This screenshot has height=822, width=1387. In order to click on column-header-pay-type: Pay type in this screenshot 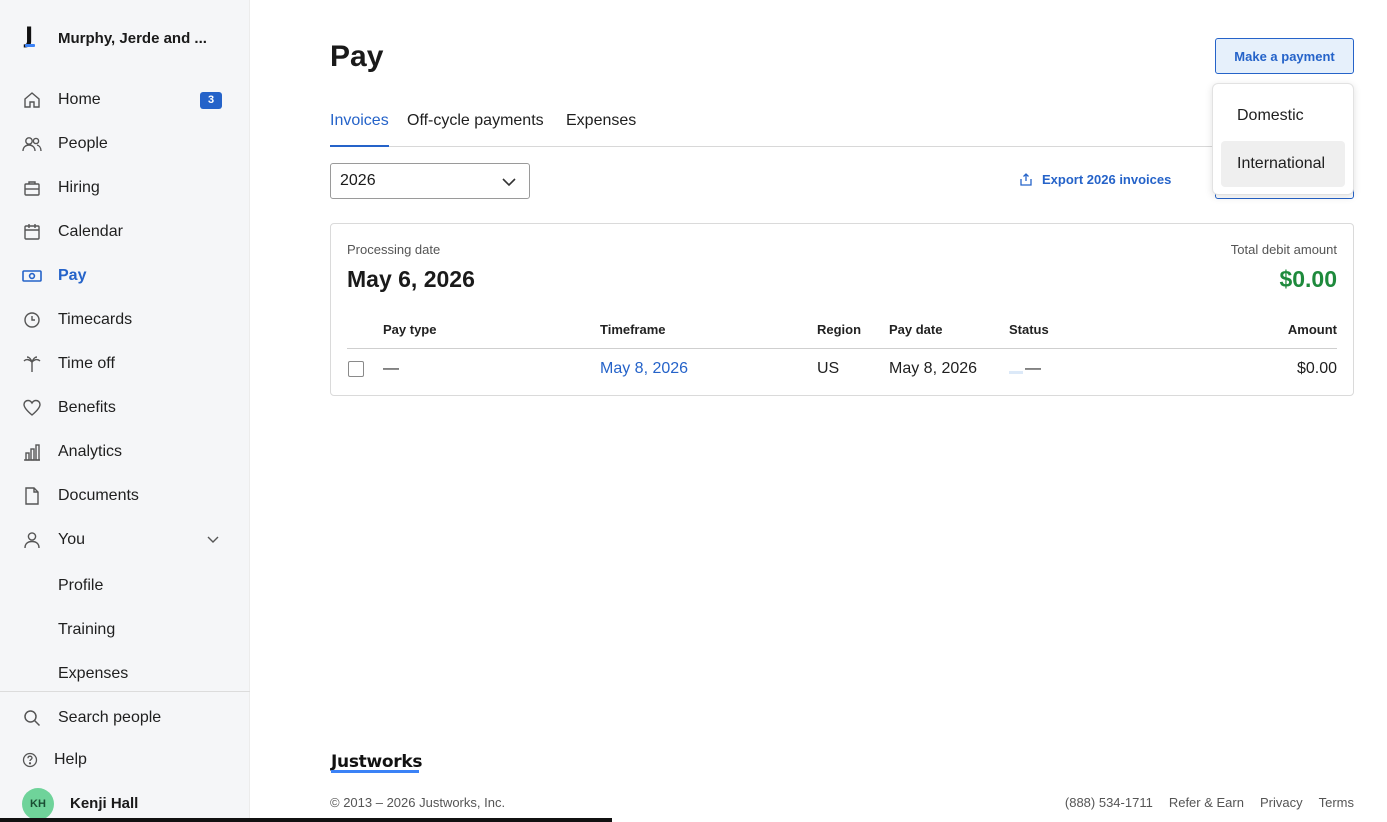, I will do `click(410, 329)`.